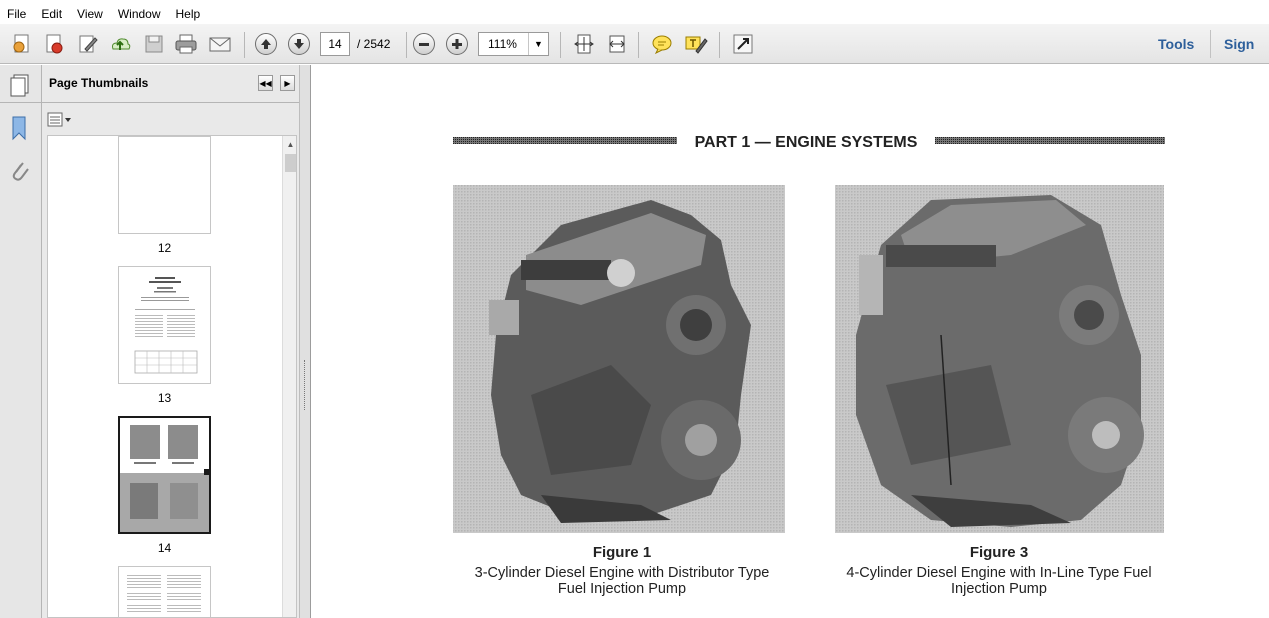  Describe the element at coordinates (305, 341) in the screenshot. I see `panel-splitter` at that location.